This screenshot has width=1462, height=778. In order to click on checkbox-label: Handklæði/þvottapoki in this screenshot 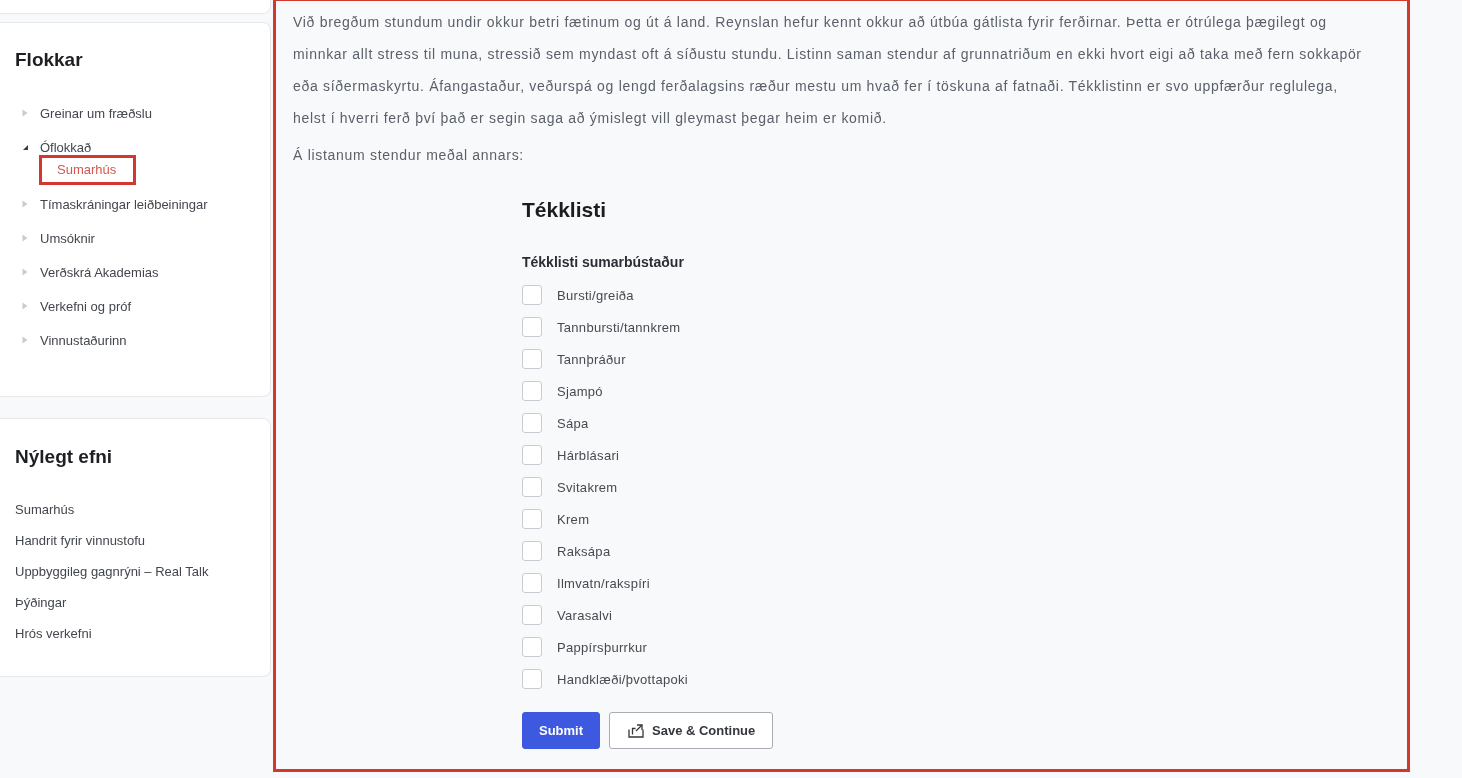, I will do `click(623, 679)`.